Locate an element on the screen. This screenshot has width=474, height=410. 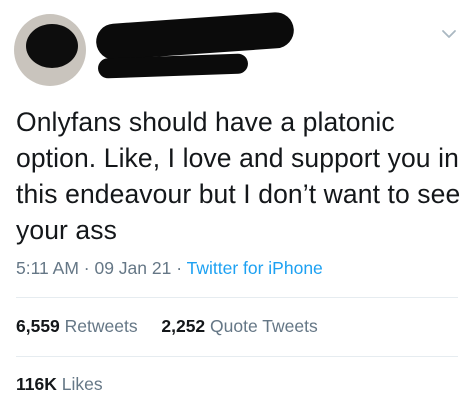
retweets-link: 6,559 Retweets is located at coordinates (77, 326).